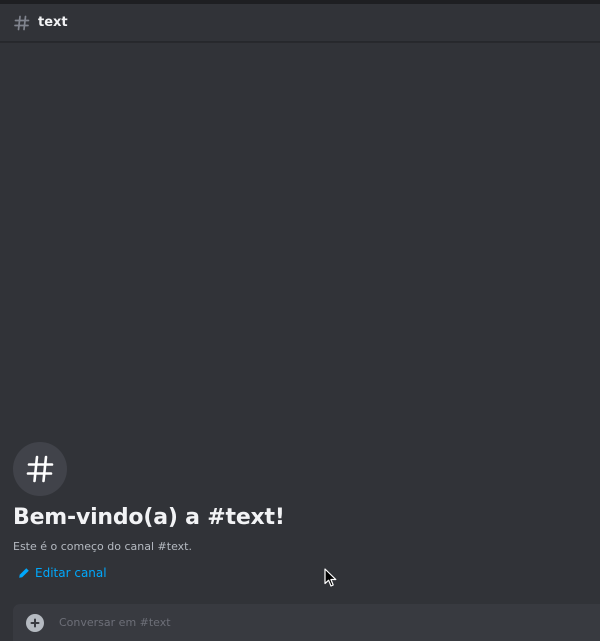 This screenshot has height=641, width=600. I want to click on welcome-hashtag-icon, so click(40, 469).